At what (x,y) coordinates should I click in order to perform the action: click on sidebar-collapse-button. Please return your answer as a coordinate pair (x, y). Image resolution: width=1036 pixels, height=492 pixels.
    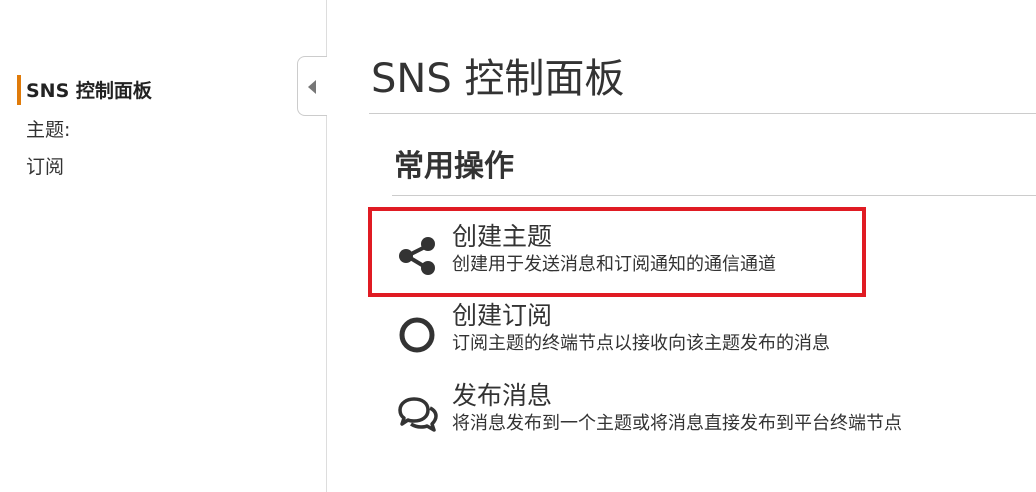
    Looking at the image, I should click on (312, 86).